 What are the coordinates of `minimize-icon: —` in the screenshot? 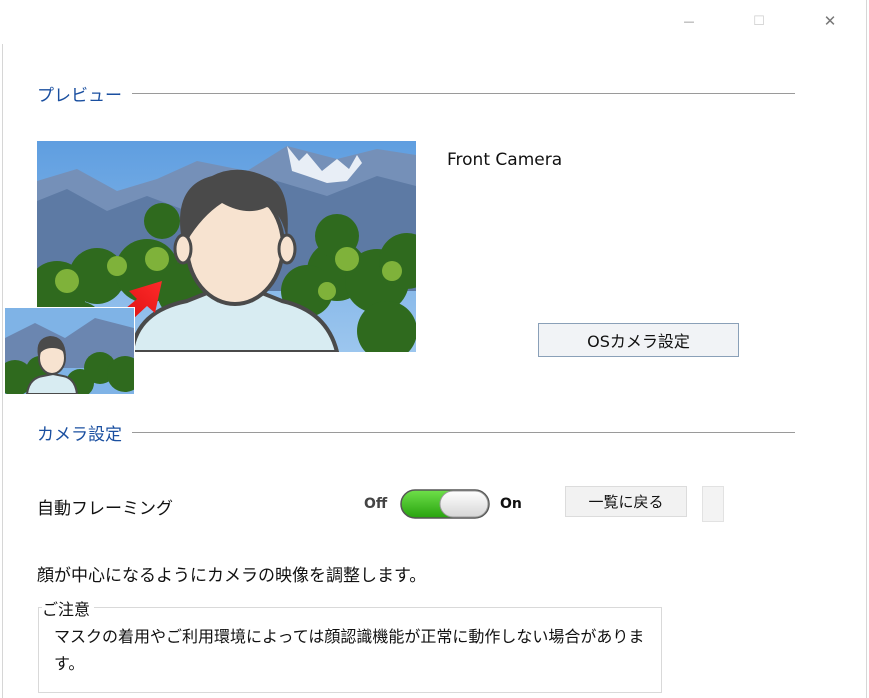 It's located at (689, 21).